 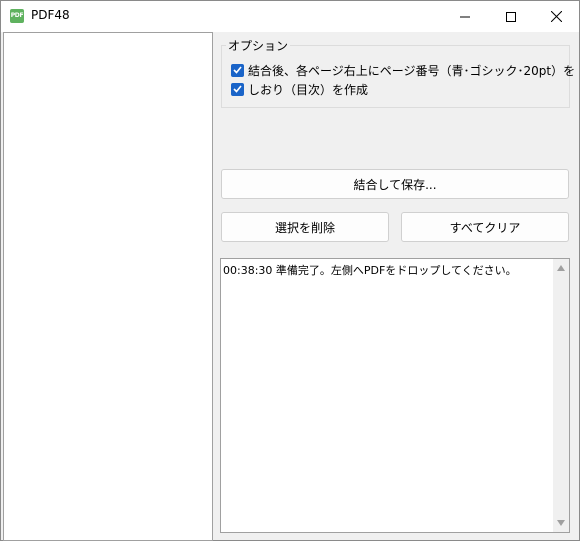 What do you see at coordinates (50, 15) in the screenshot?
I see `window-title: PDF48` at bounding box center [50, 15].